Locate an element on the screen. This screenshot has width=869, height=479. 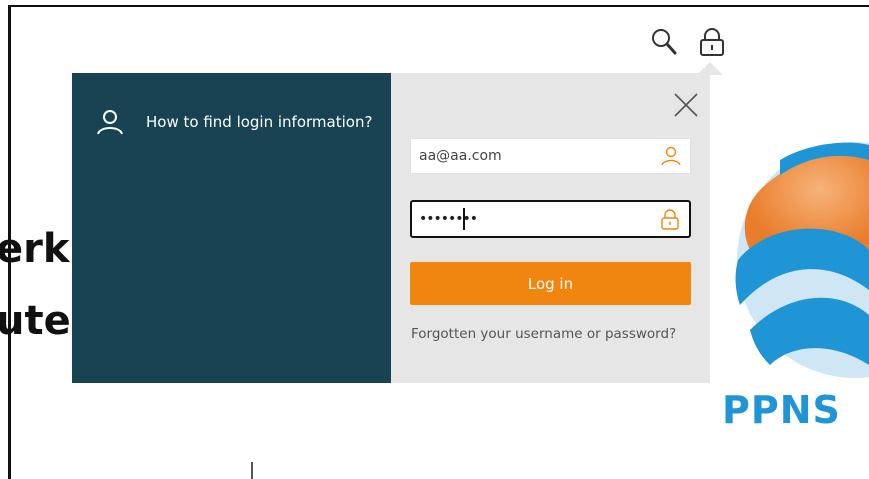
close-icon is located at coordinates (686, 105).